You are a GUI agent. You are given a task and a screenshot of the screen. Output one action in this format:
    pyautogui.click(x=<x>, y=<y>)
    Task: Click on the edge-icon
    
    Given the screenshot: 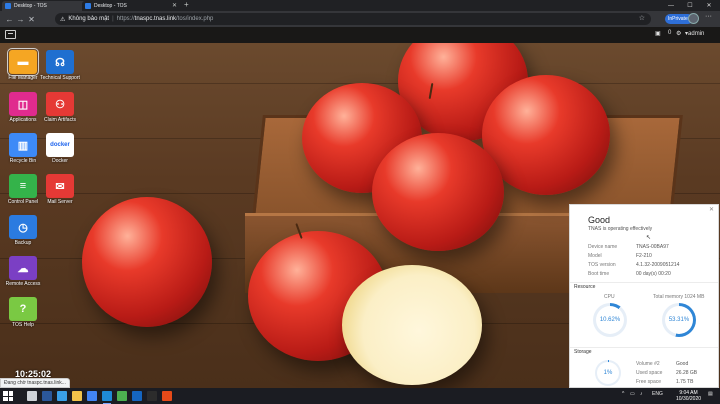 What is the action you would take?
    pyautogui.click(x=62, y=396)
    